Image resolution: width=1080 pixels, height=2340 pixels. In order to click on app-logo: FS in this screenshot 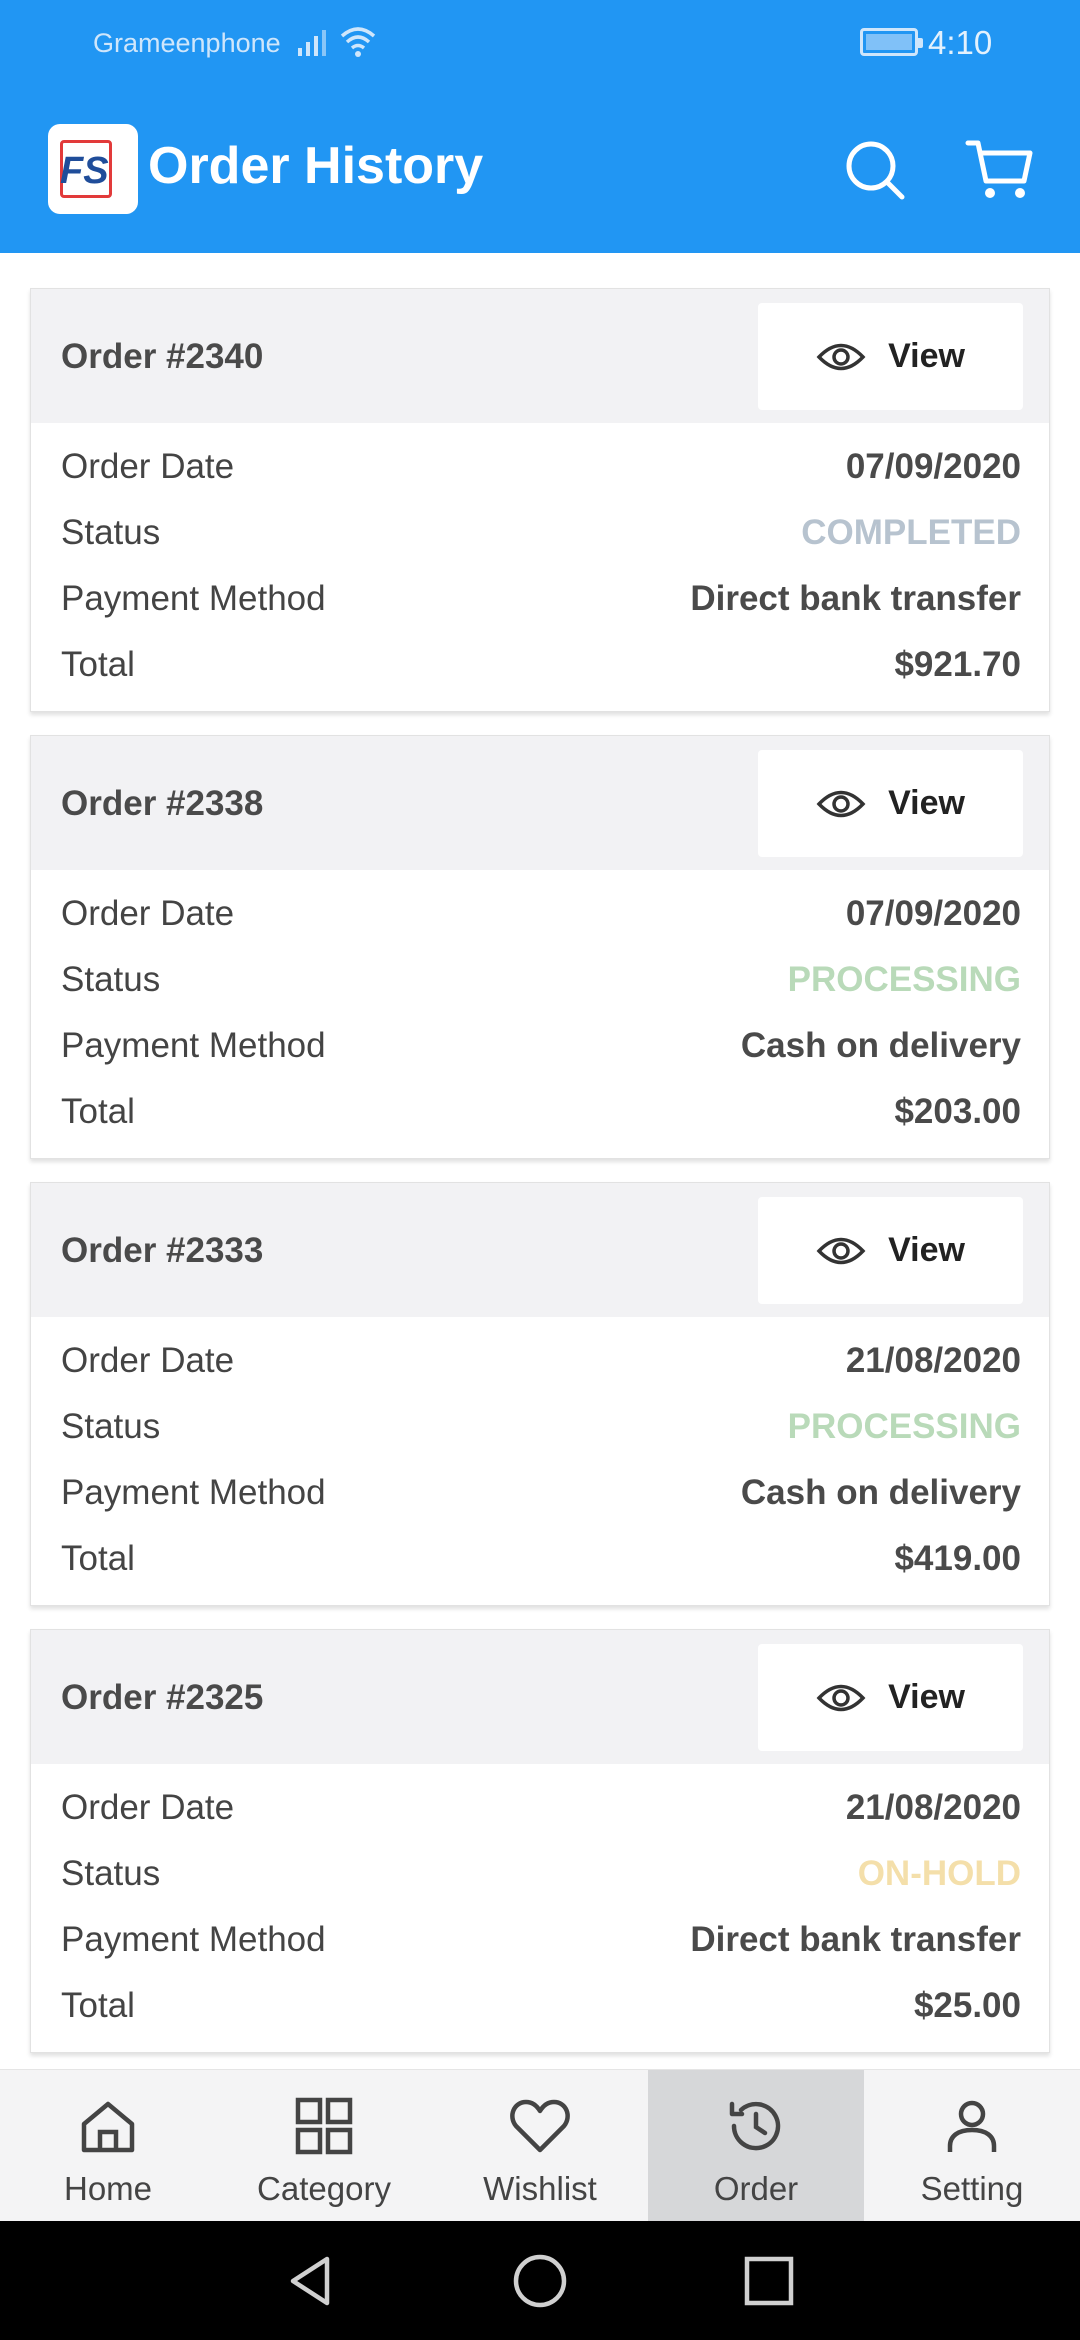, I will do `click(93, 169)`.